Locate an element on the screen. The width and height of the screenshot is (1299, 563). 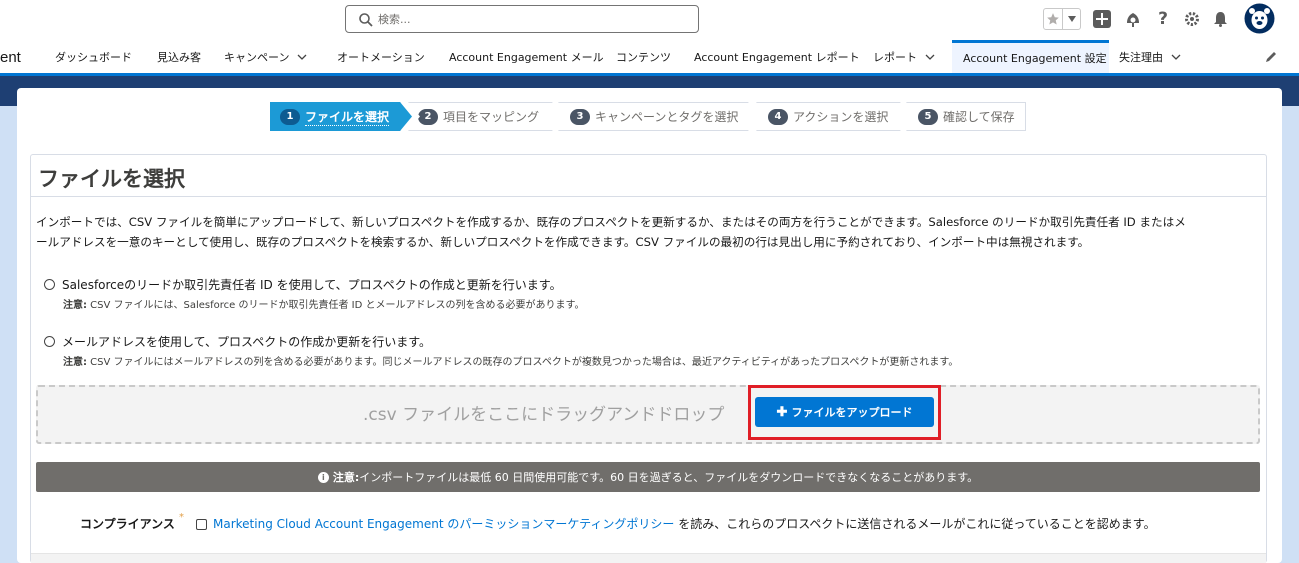
help-icon: ? is located at coordinates (1163, 19).